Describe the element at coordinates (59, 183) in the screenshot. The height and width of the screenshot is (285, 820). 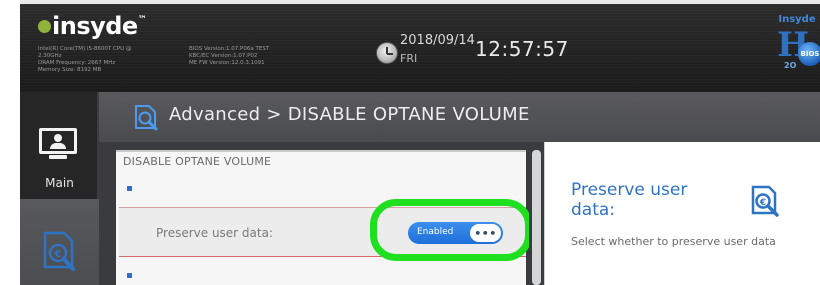
I see `sidebar-item-label: Main` at that location.